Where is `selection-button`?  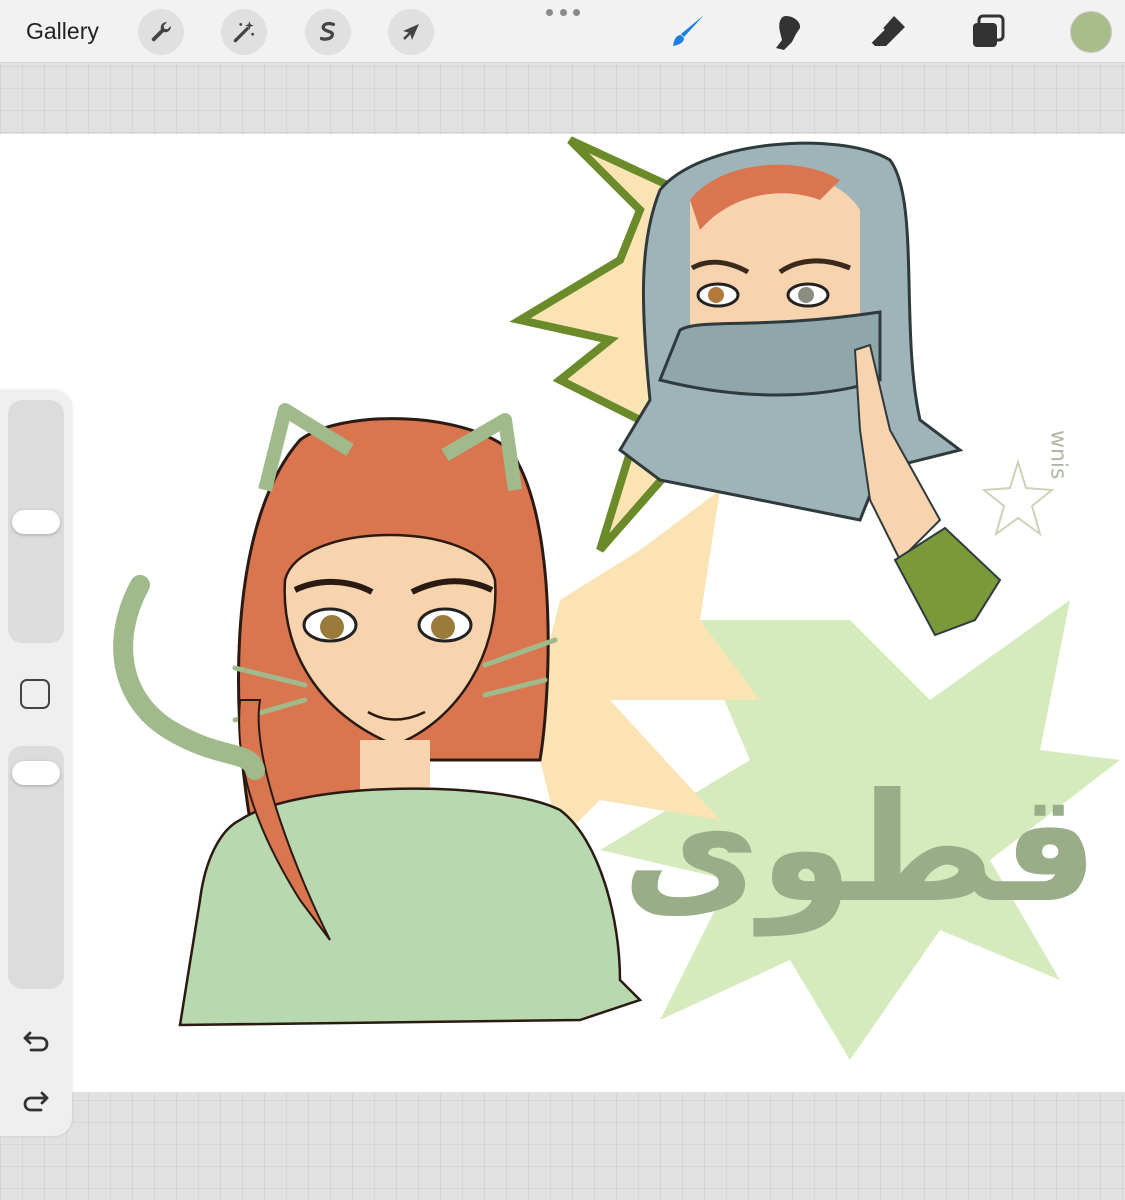
selection-button is located at coordinates (328, 32).